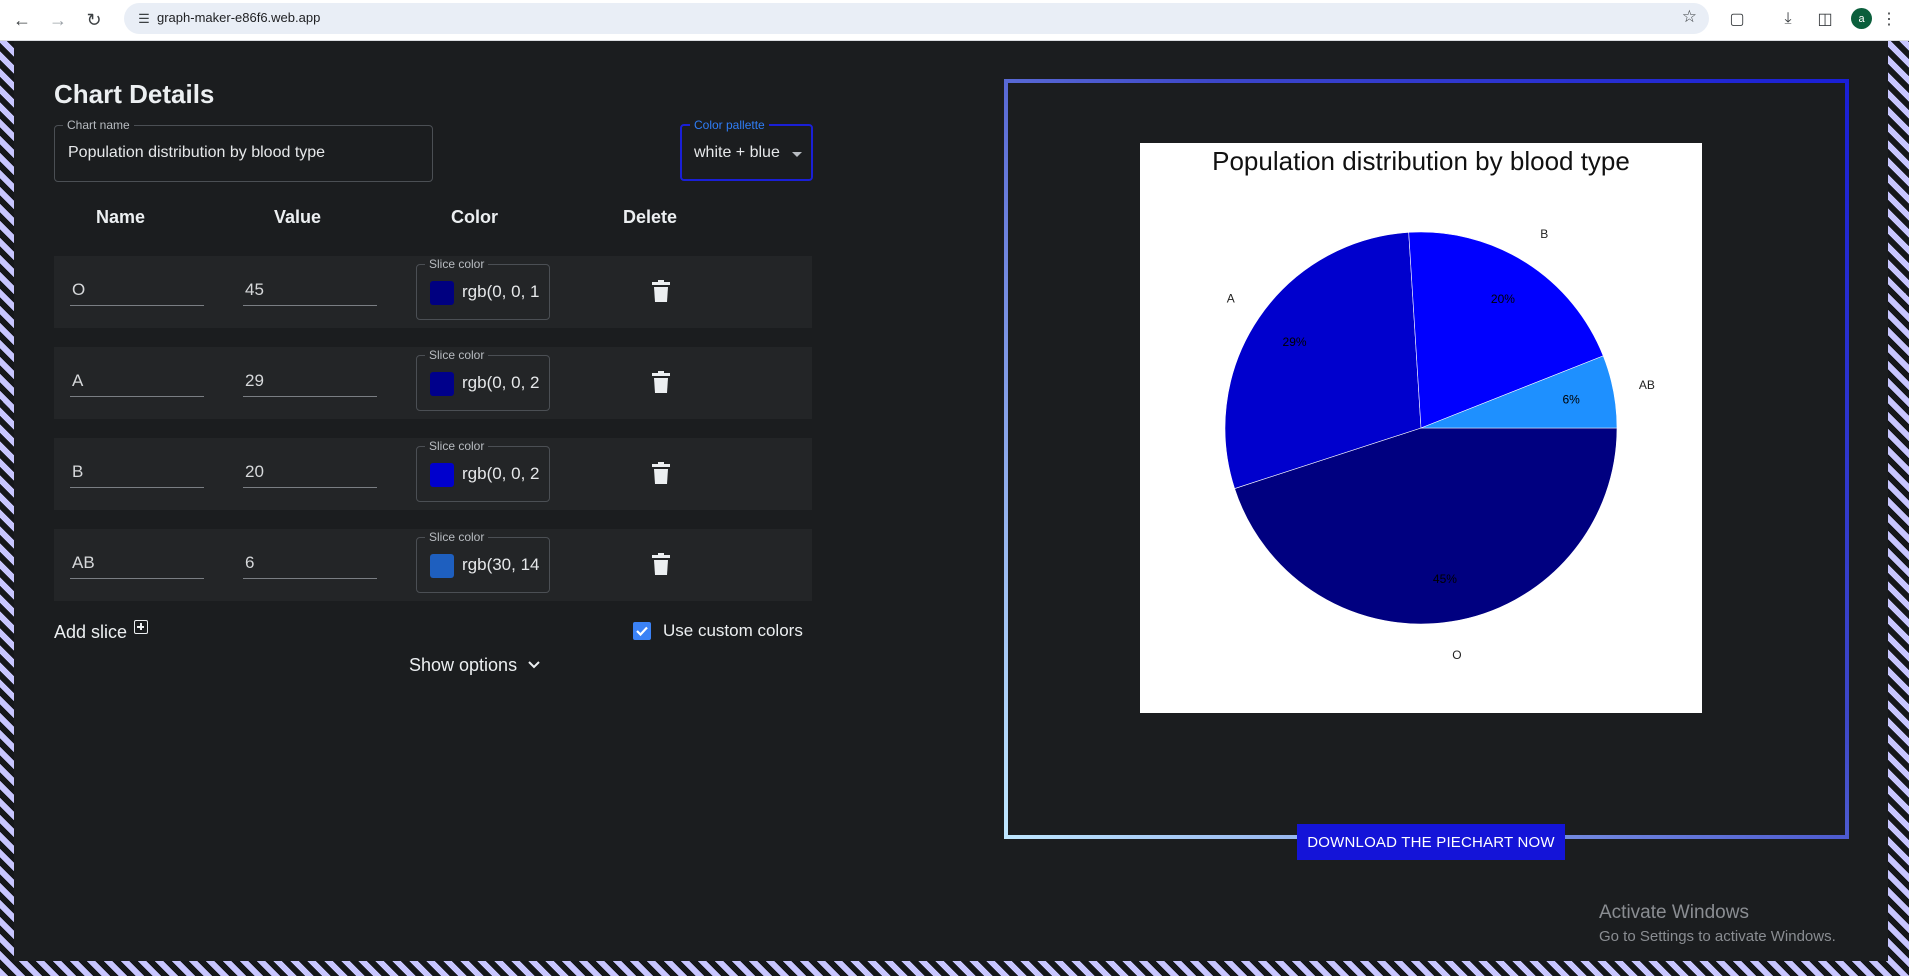 The width and height of the screenshot is (1909, 976). I want to click on download-icon: ⤓, so click(1788, 19).